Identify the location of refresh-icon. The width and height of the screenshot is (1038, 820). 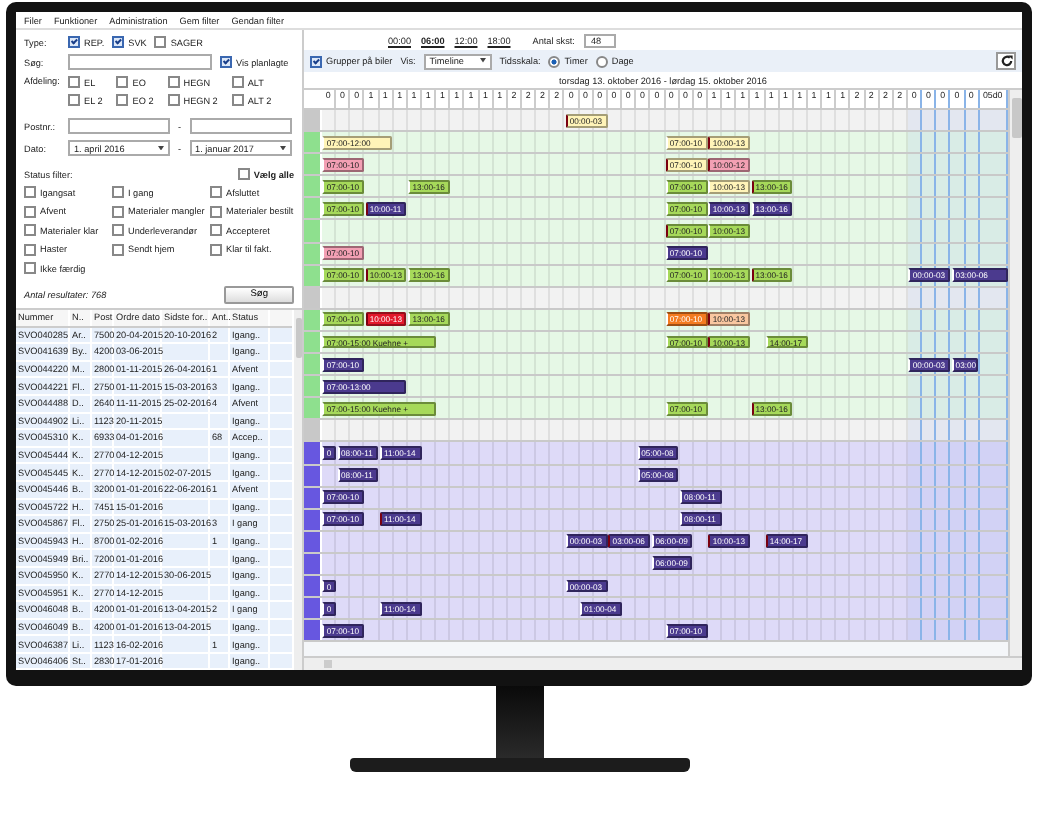
(1006, 61).